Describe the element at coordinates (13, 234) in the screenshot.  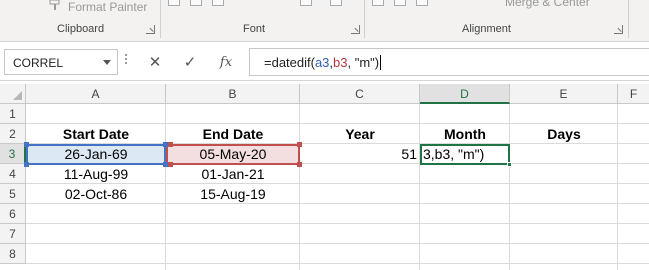
I see `row-header-7: 7` at that location.